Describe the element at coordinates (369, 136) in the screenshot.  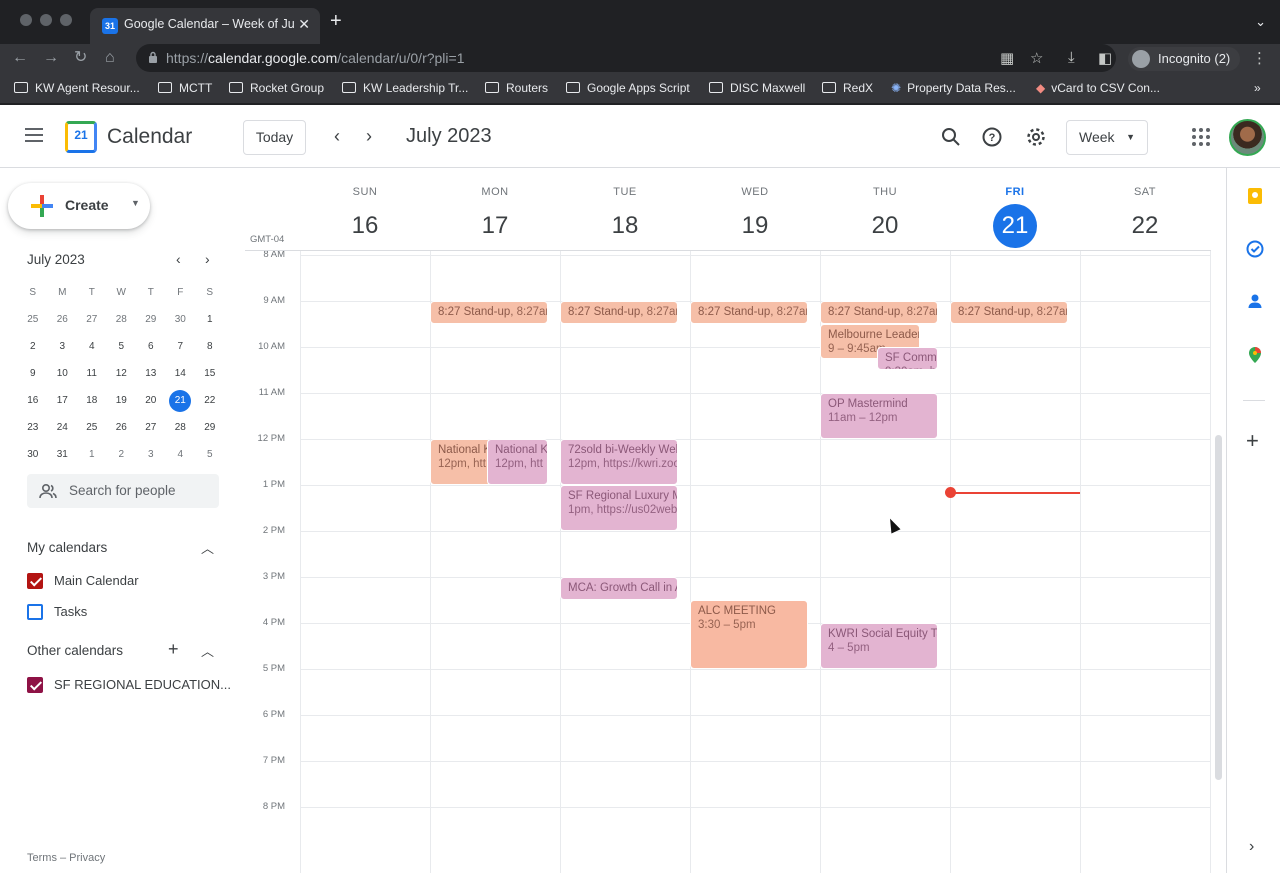
I see `next-week-icon: ›` at that location.